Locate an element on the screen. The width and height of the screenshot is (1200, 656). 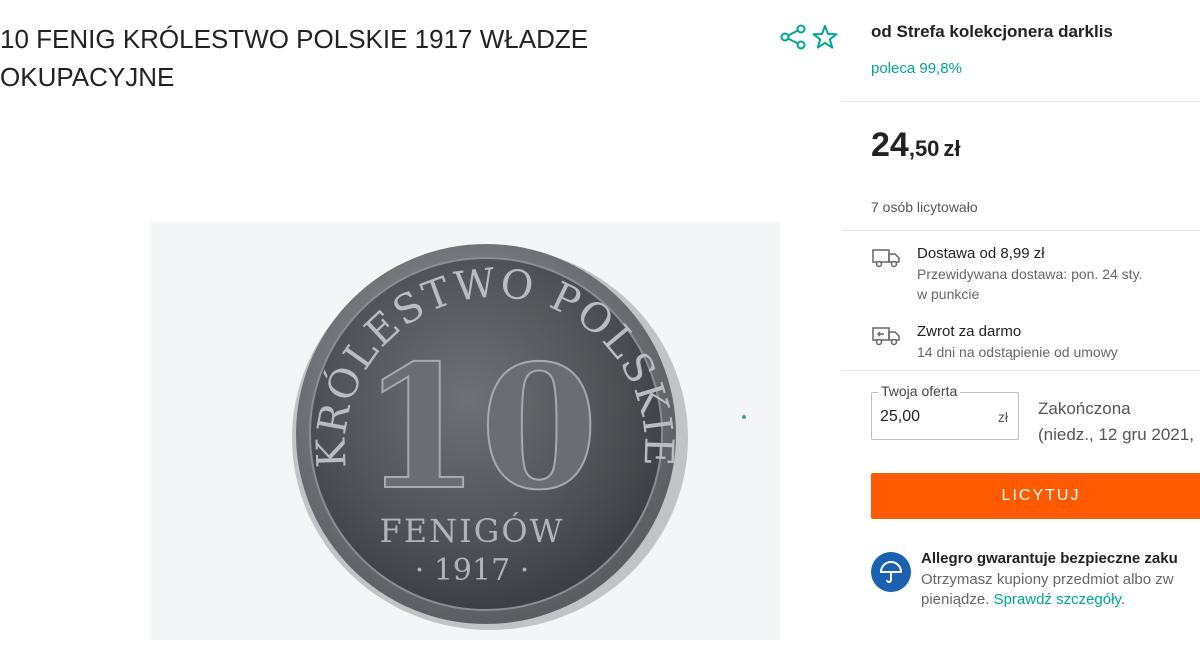
share-icon is located at coordinates (793, 37).